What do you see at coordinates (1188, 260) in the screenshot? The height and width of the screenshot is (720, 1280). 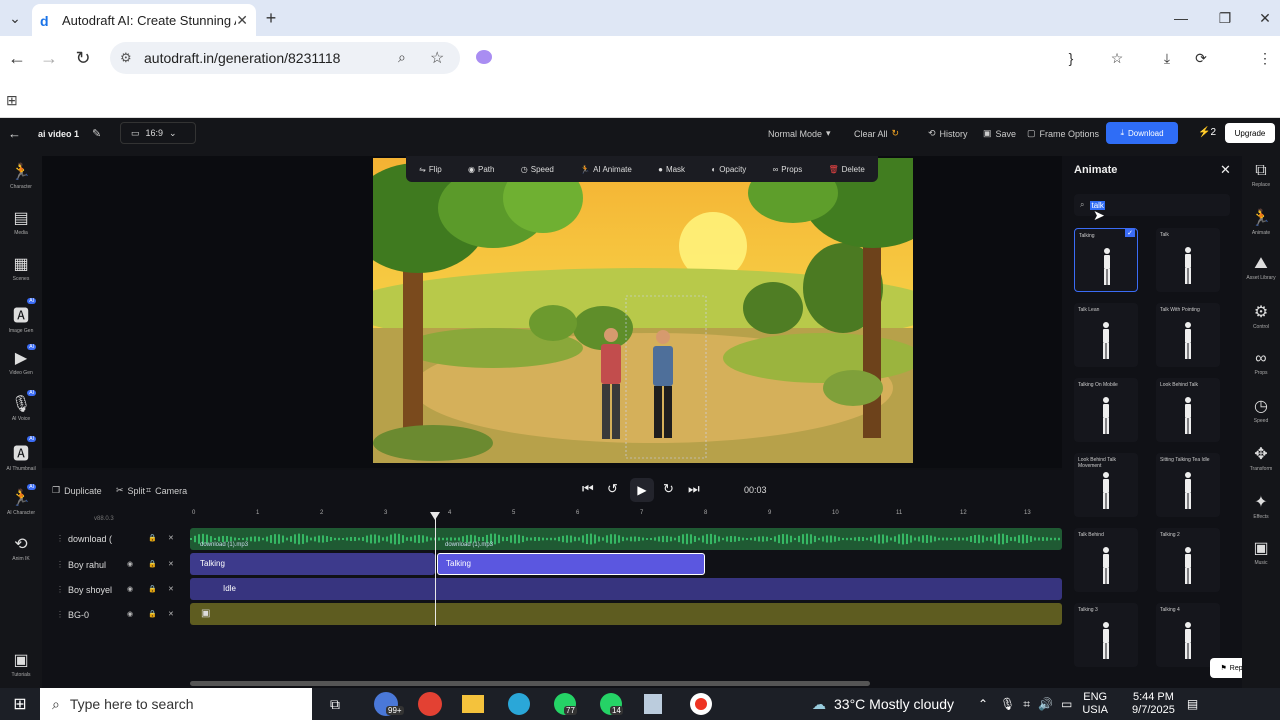 I see `animation-card: Talk` at bounding box center [1188, 260].